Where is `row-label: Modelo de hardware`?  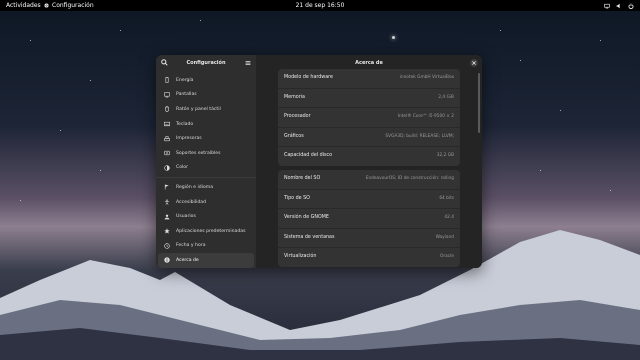
row-label: Modelo de hardware is located at coordinates (308, 77).